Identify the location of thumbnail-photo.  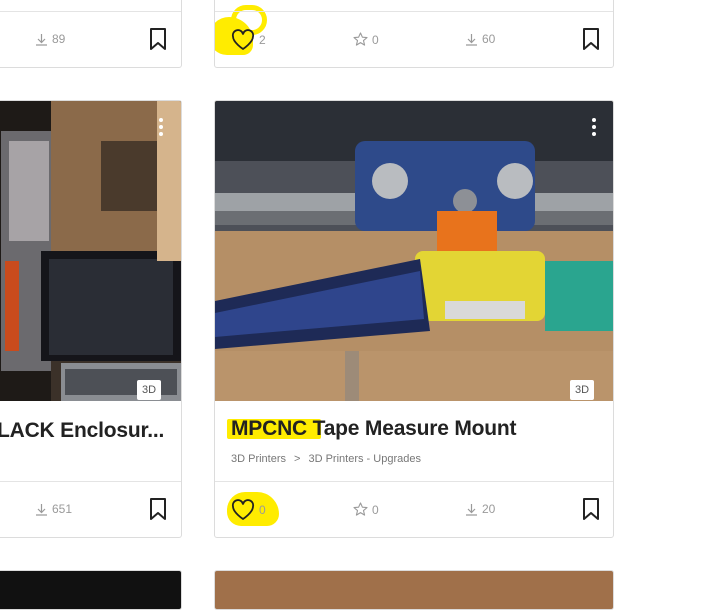
(90, 251).